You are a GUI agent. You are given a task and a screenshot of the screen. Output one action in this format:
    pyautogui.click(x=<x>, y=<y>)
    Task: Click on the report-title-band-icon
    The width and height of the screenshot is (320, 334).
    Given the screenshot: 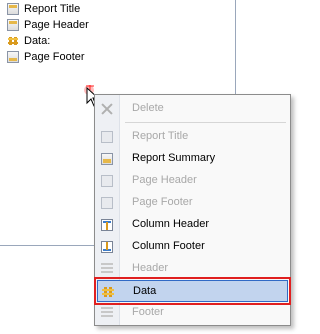 What is the action you would take?
    pyautogui.click(x=13, y=9)
    